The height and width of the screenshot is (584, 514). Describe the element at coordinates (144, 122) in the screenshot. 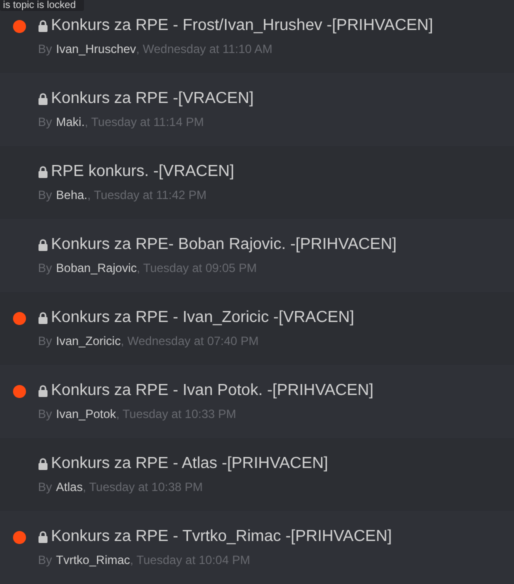

I see `post-date: , Tuesday at 11:14 PM` at that location.